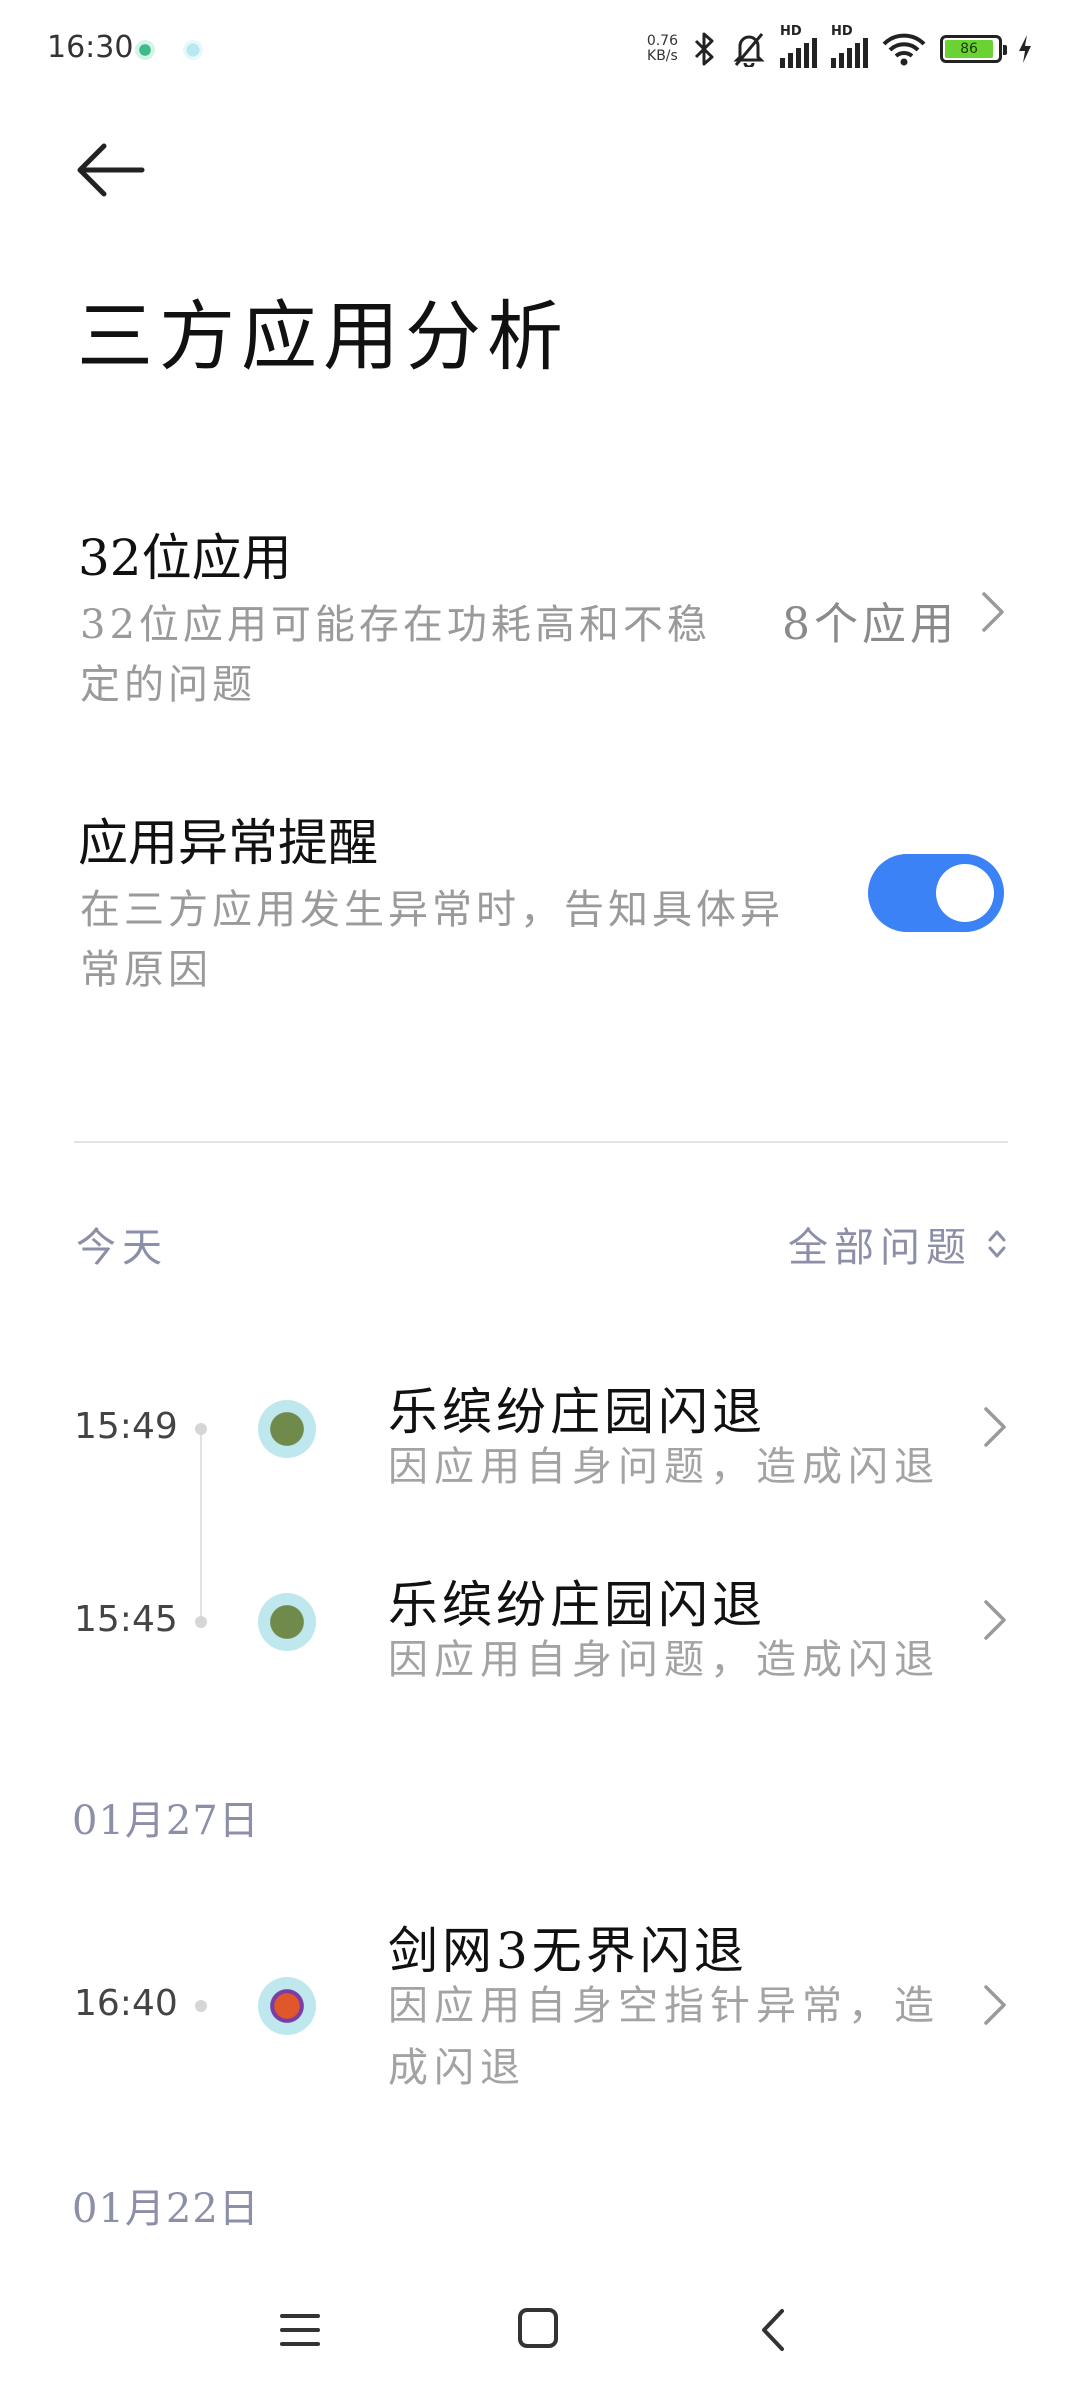  I want to click on event-item: 15:45 乐缤纷庄园闪退 因应用自身问题，造成闪退, so click(540, 1628).